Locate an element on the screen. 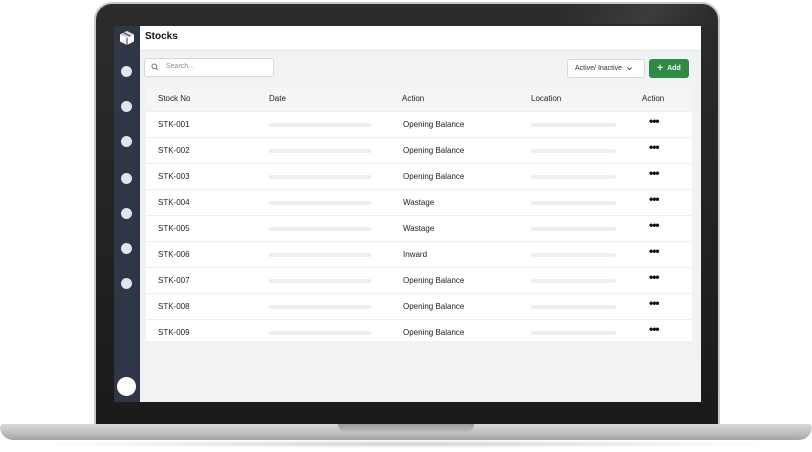 The height and width of the screenshot is (452, 812). col-stock-no: Stock No is located at coordinates (174, 98).